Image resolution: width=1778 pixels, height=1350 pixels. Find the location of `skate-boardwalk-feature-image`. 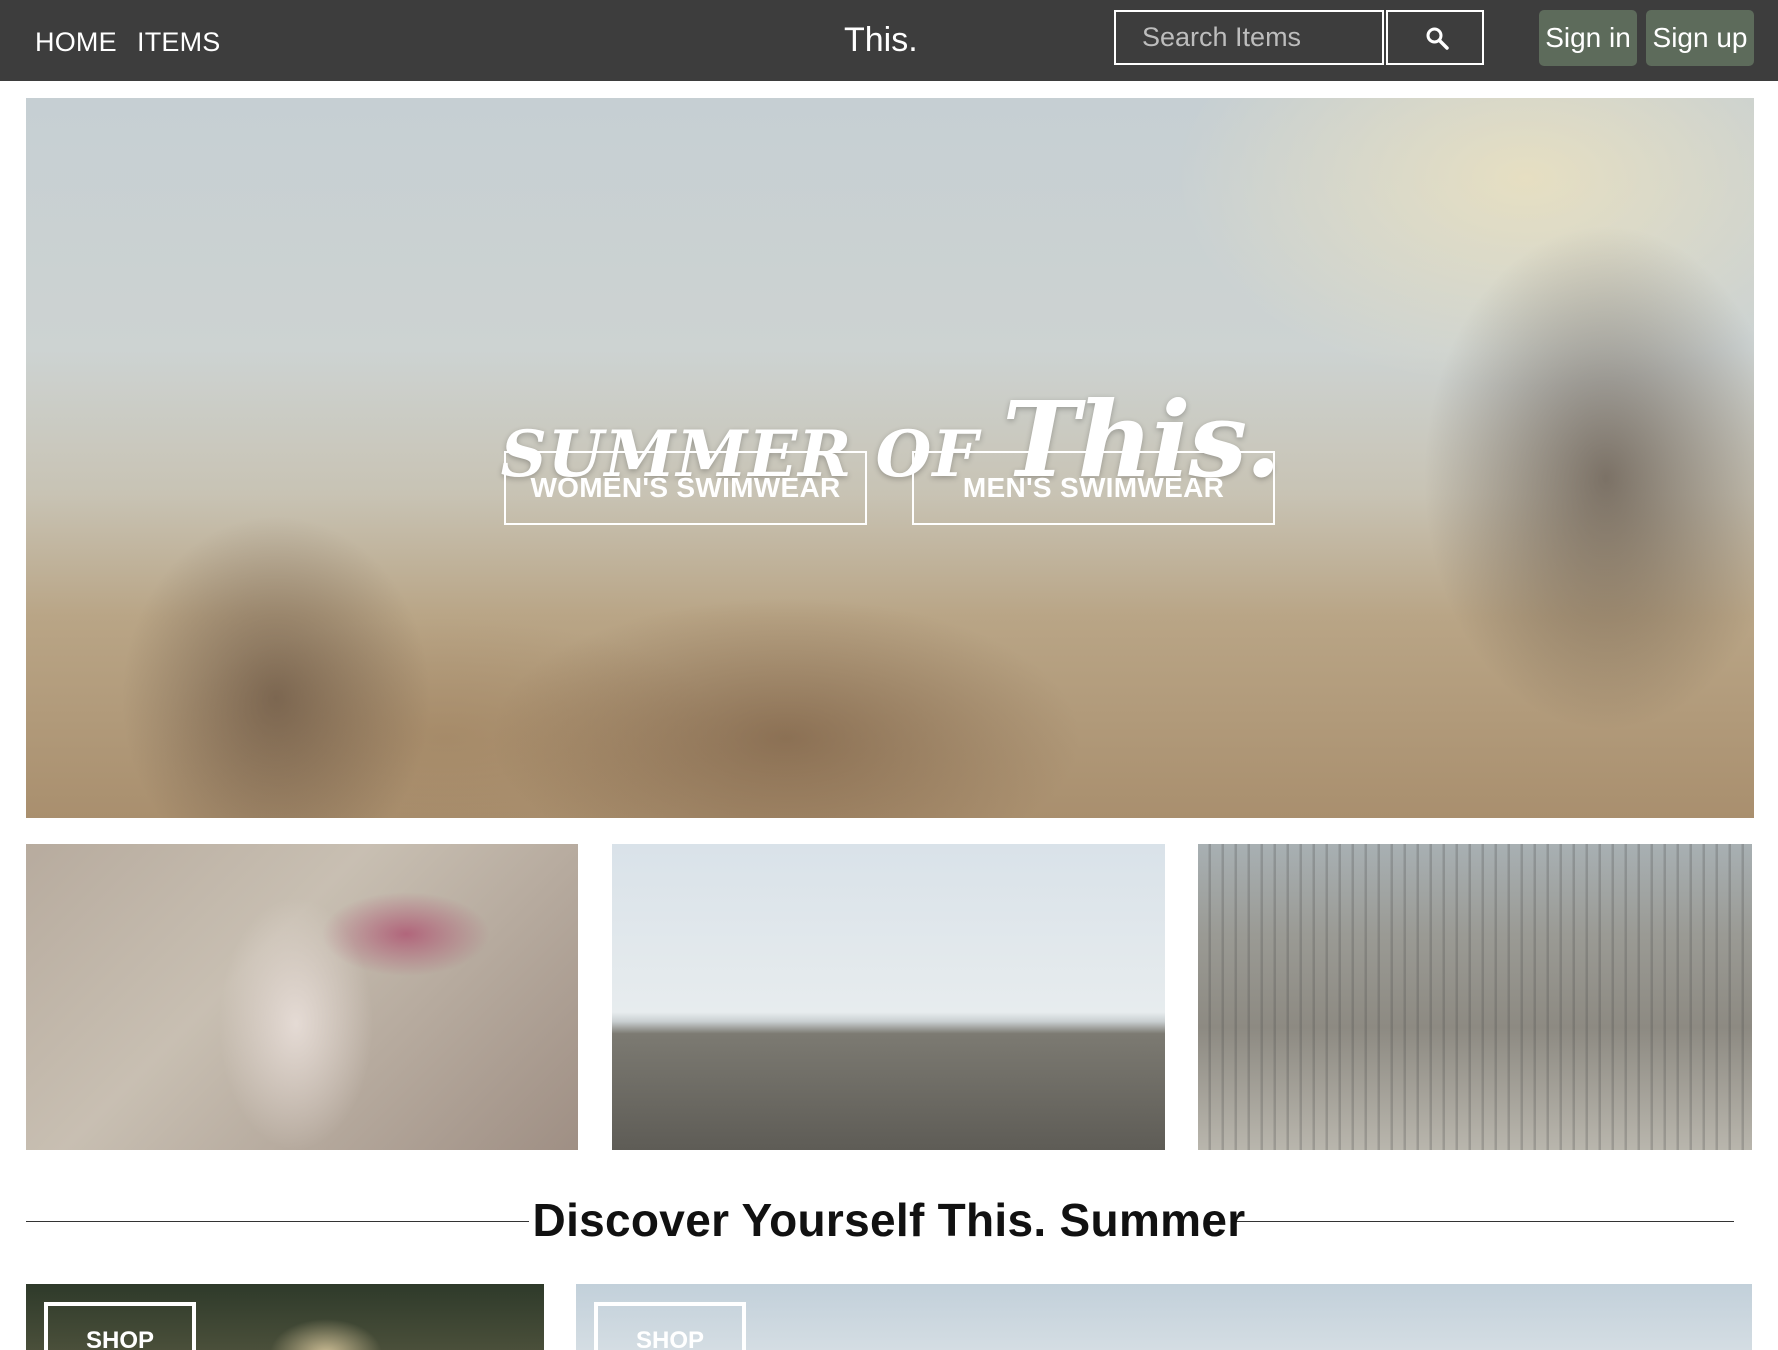

skate-boardwalk-feature-image is located at coordinates (1475, 997).